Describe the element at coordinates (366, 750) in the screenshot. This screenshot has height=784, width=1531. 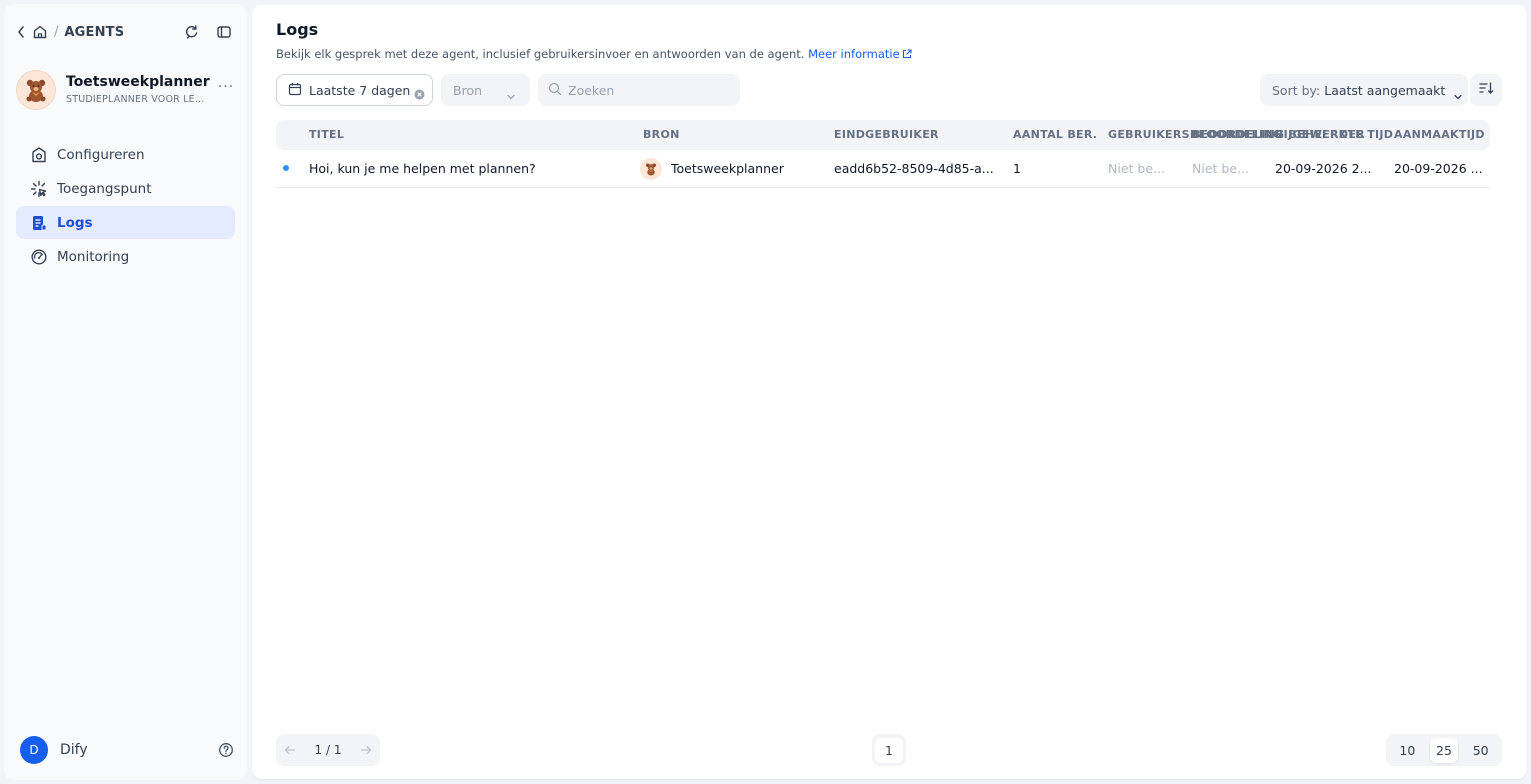
I see `next-page-icon` at that location.